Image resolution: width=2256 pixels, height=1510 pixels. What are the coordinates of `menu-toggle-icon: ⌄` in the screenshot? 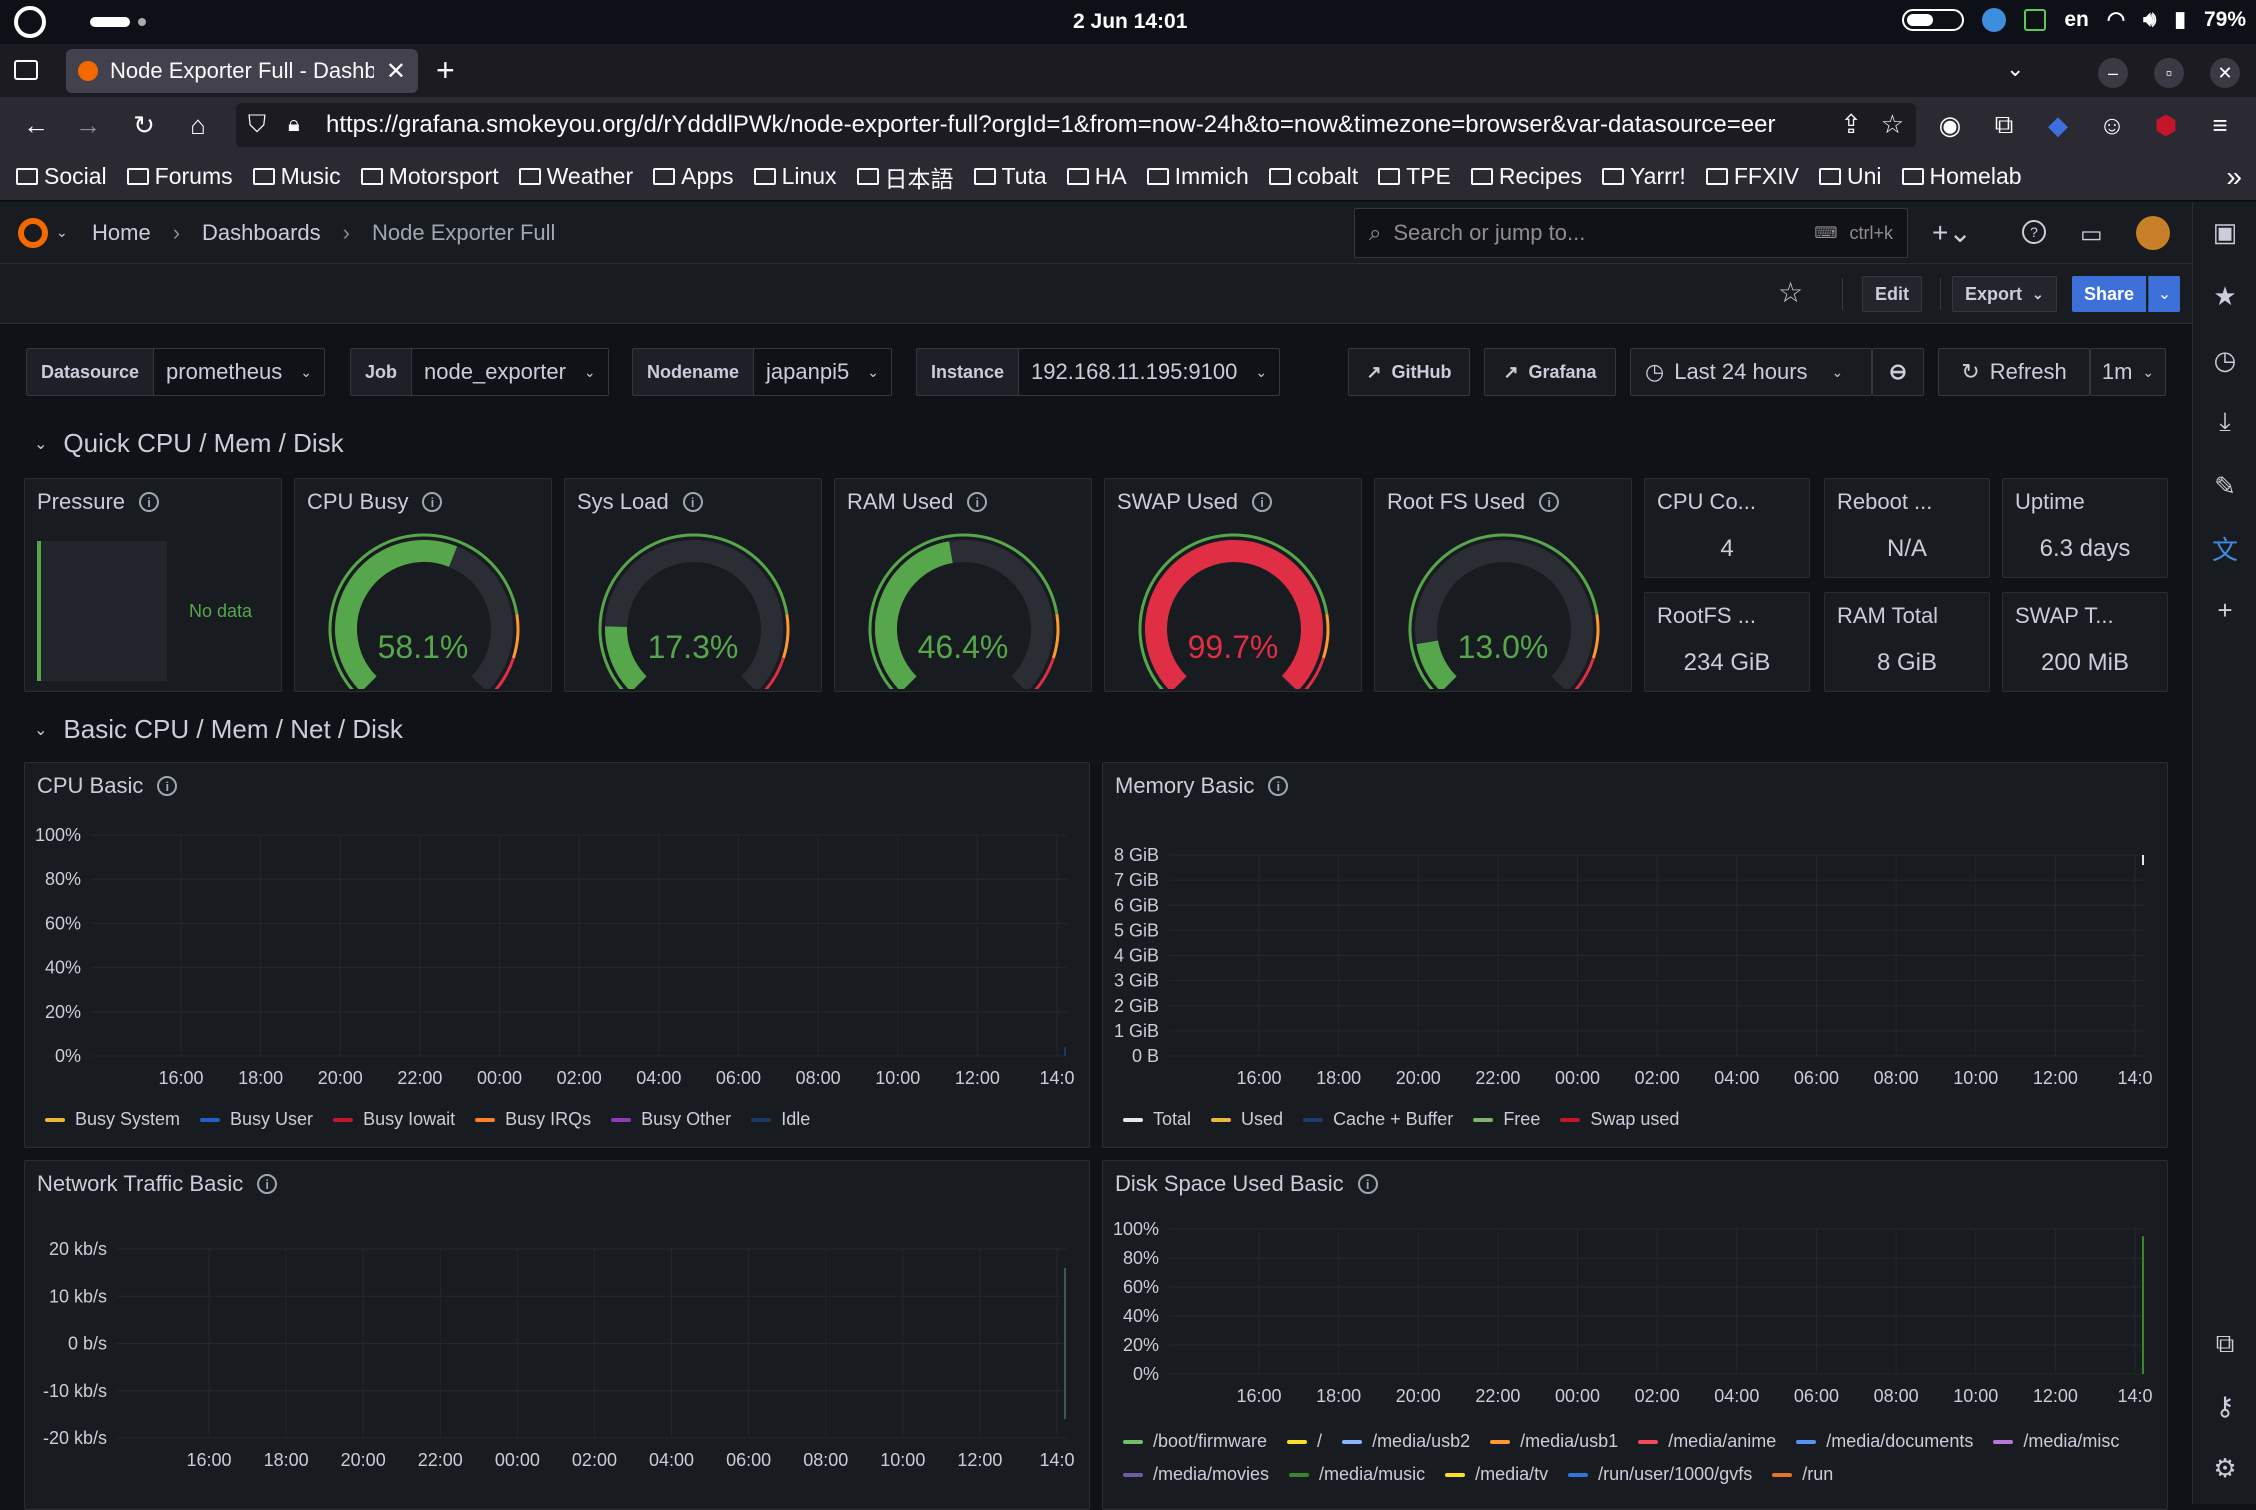 It's located at (62, 232).